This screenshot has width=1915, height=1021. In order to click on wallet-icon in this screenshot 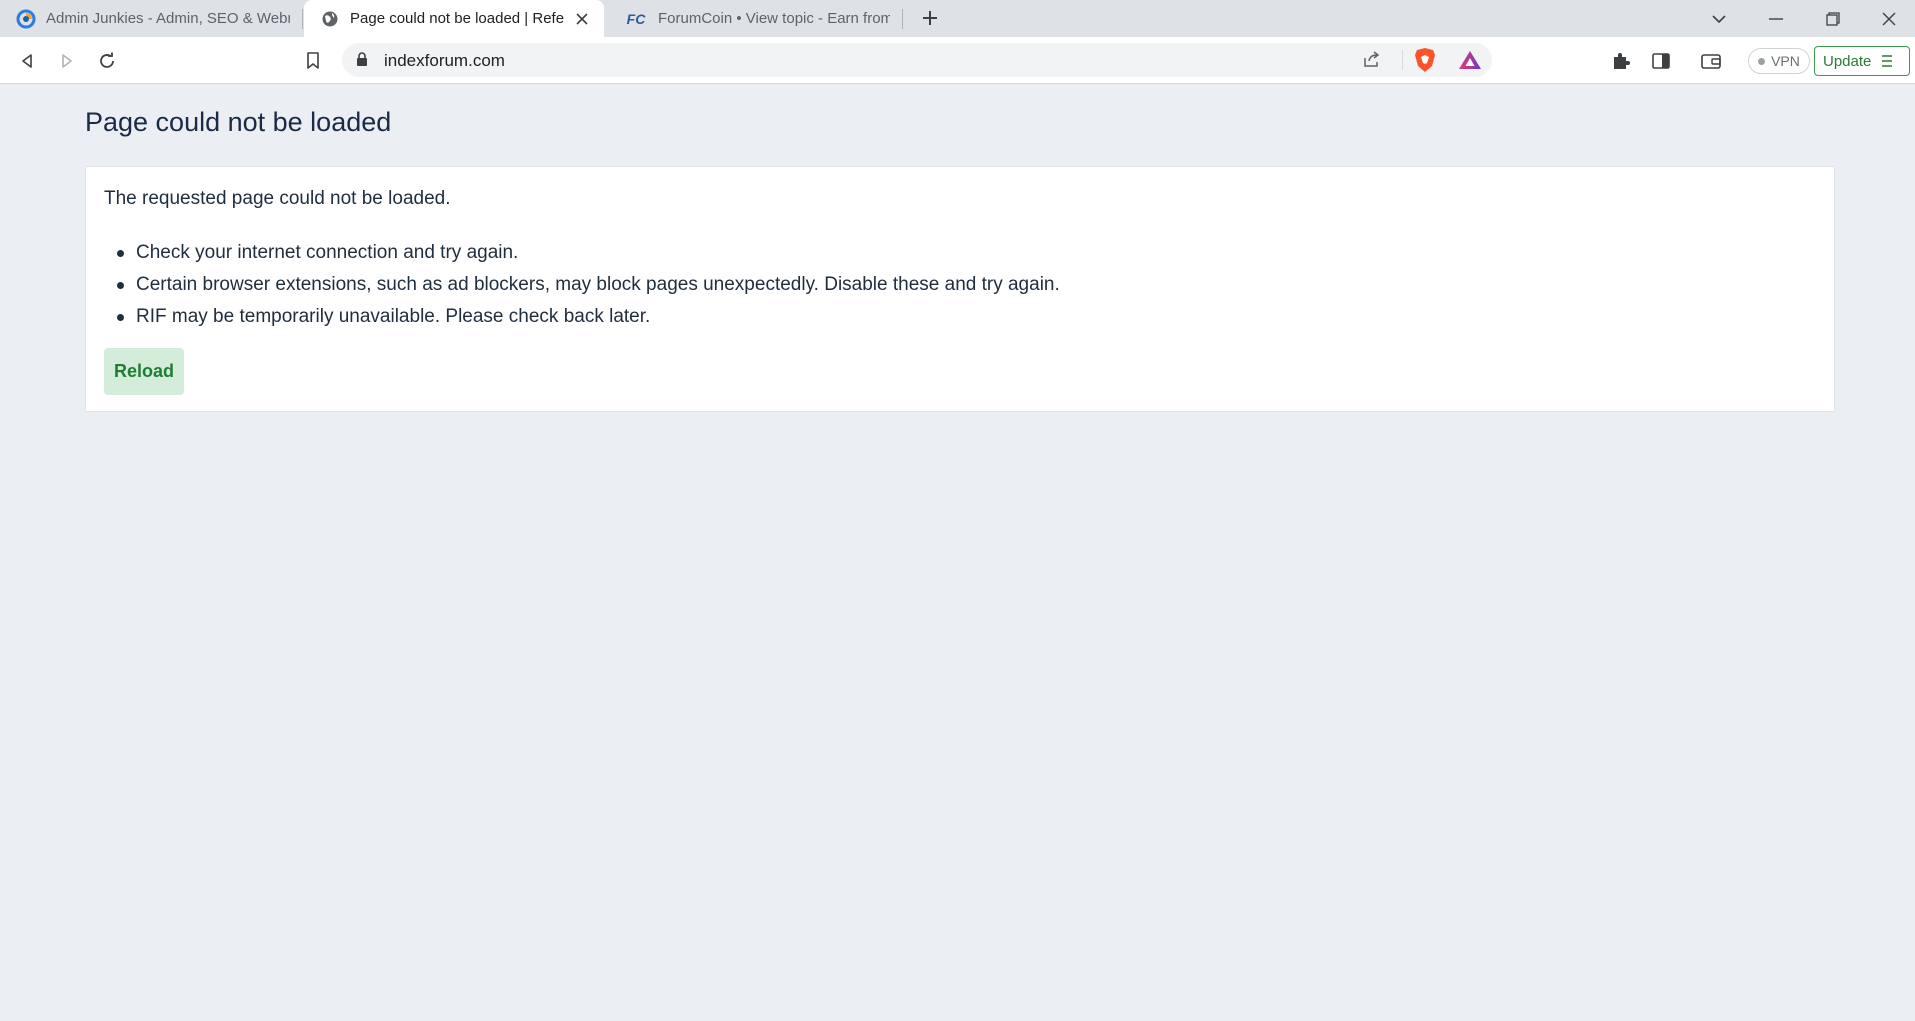, I will do `click(1711, 61)`.